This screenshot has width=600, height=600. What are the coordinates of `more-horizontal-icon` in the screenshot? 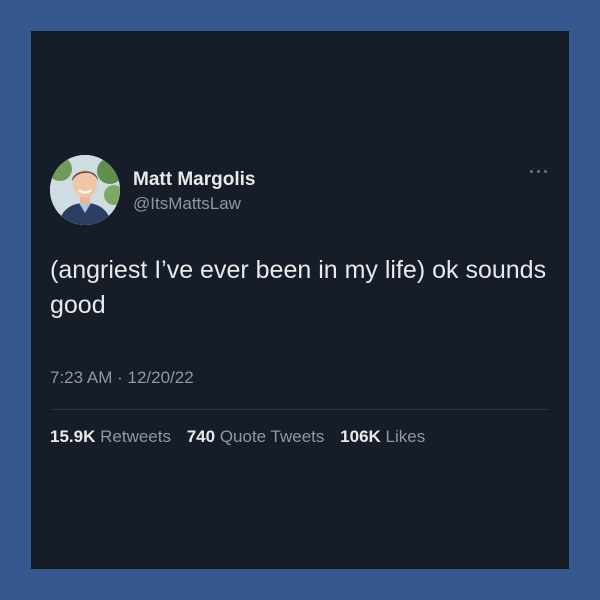 It's located at (539, 171).